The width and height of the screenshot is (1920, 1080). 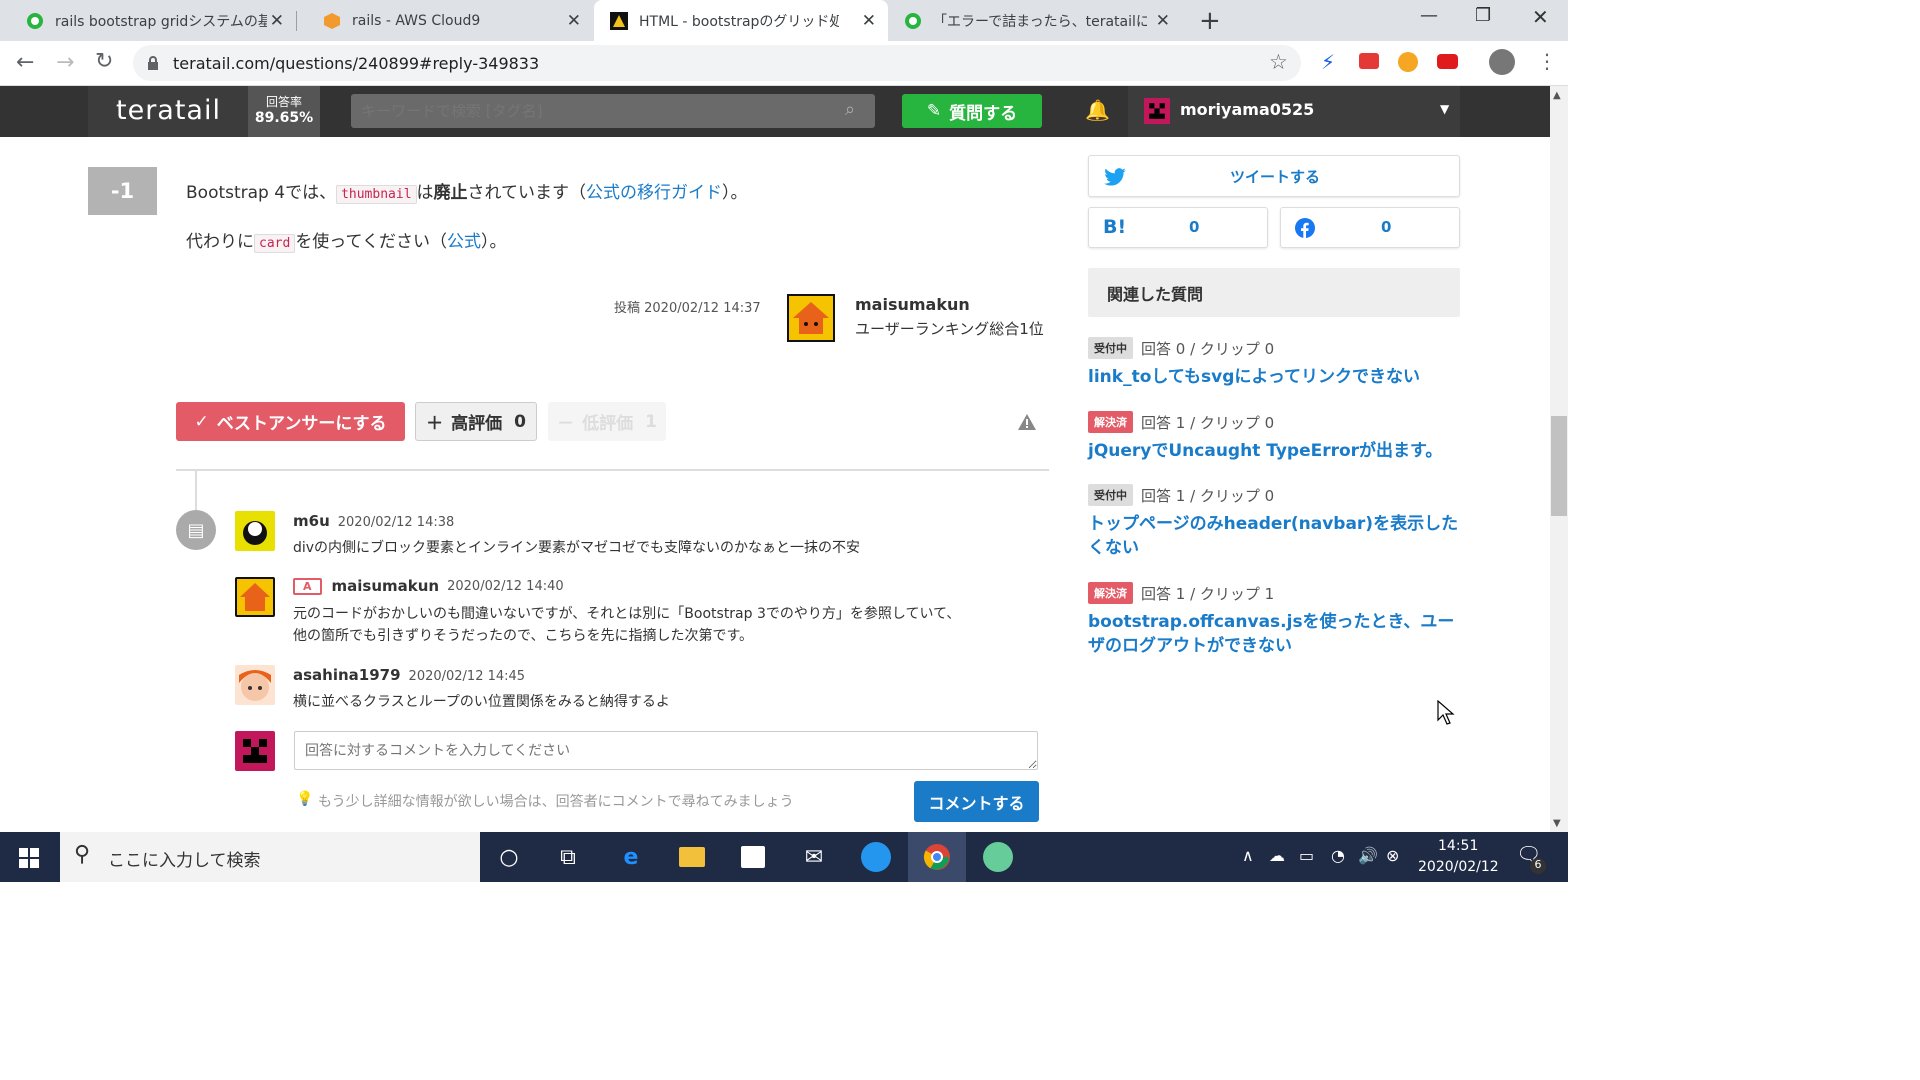 I want to click on submit-comment-button: コメントする, so click(x=976, y=801).